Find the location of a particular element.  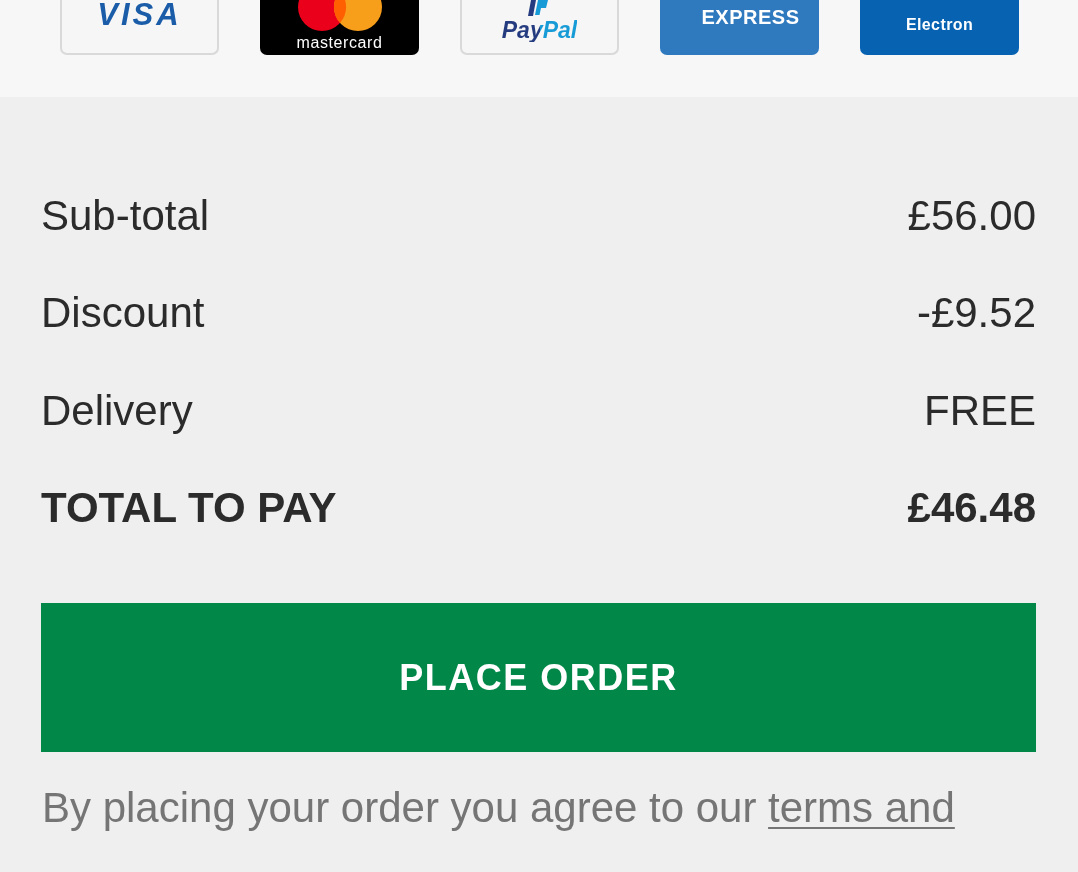

summary-label: Discount is located at coordinates (123, 313).